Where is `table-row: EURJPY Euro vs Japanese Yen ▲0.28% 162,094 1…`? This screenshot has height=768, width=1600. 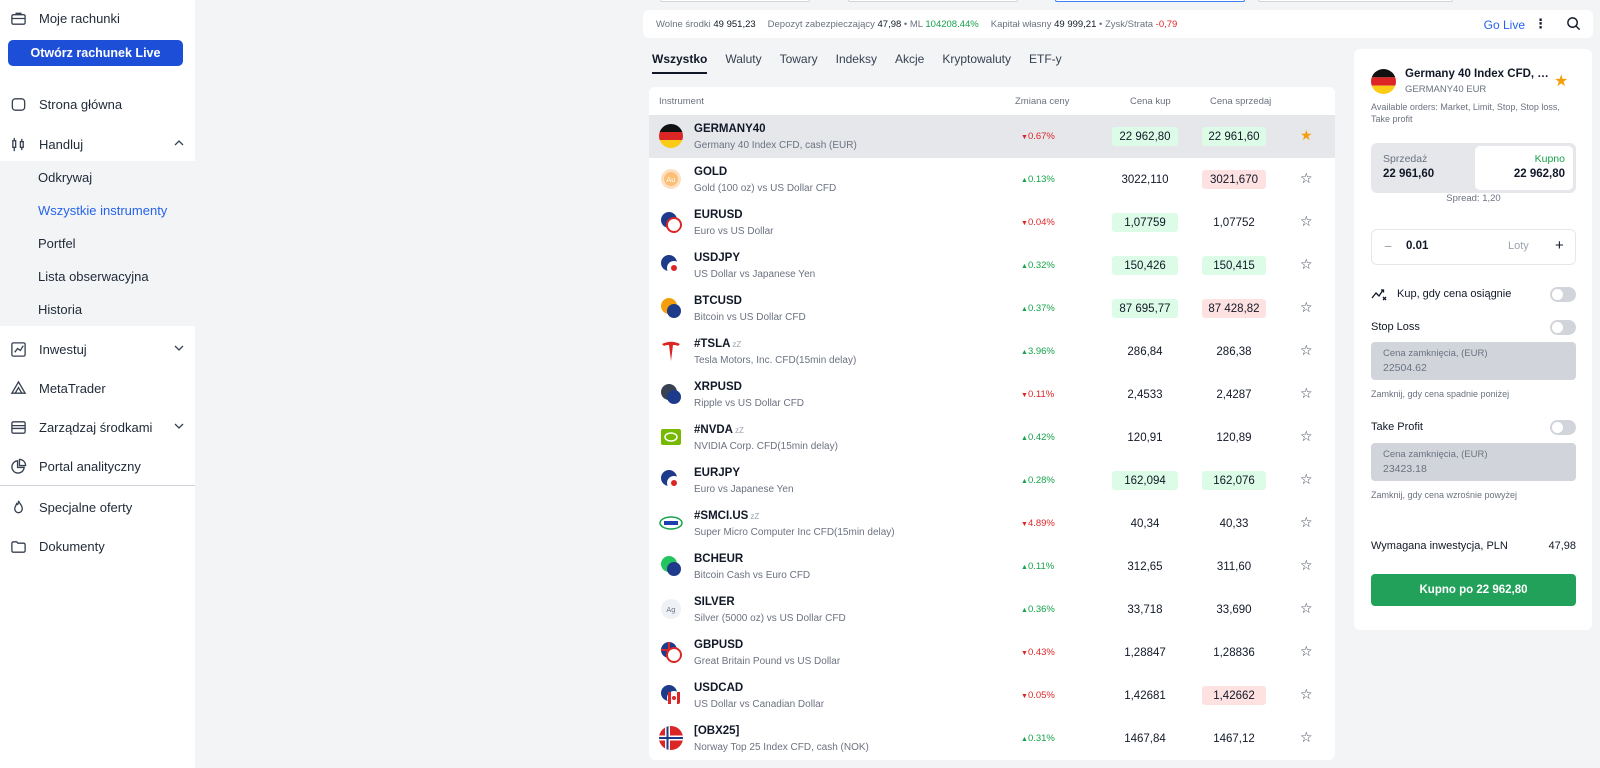
table-row: EURJPY Euro vs Japanese Yen ▲0.28% 162,094 1… is located at coordinates (992, 480).